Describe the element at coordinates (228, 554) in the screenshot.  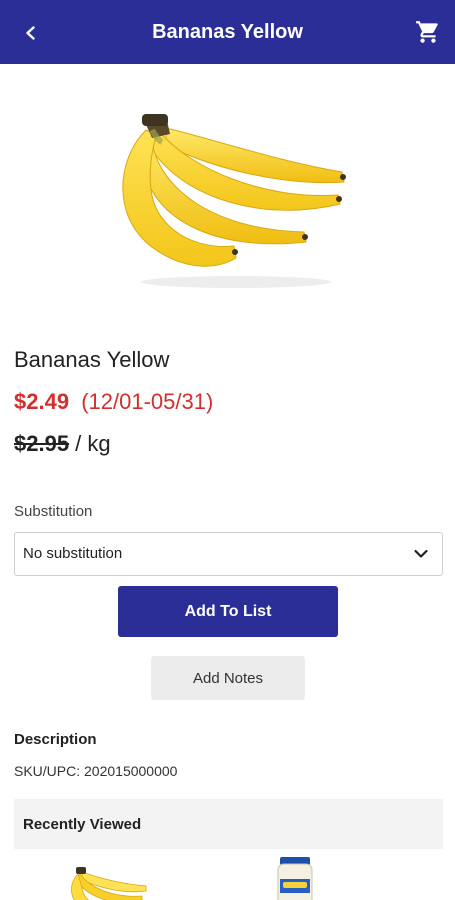
I see `substitution-select: No substitution` at that location.